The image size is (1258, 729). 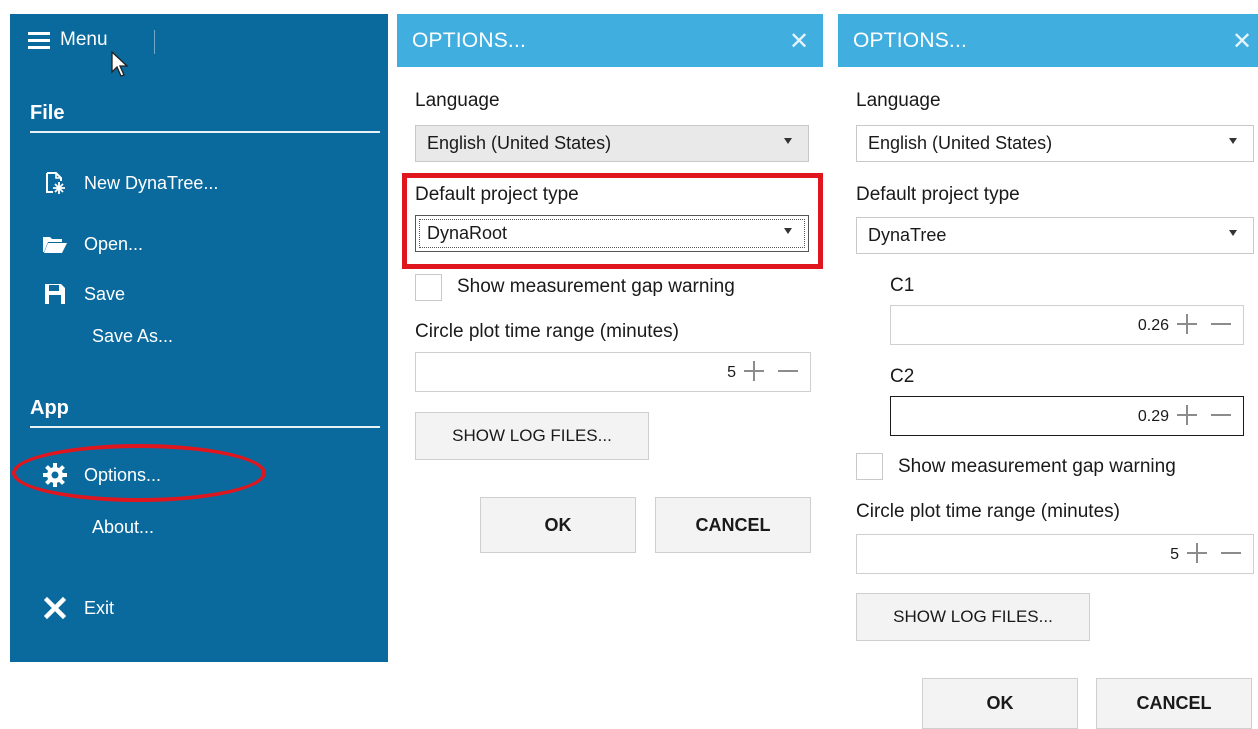 I want to click on file-section-divider, so click(x=205, y=132).